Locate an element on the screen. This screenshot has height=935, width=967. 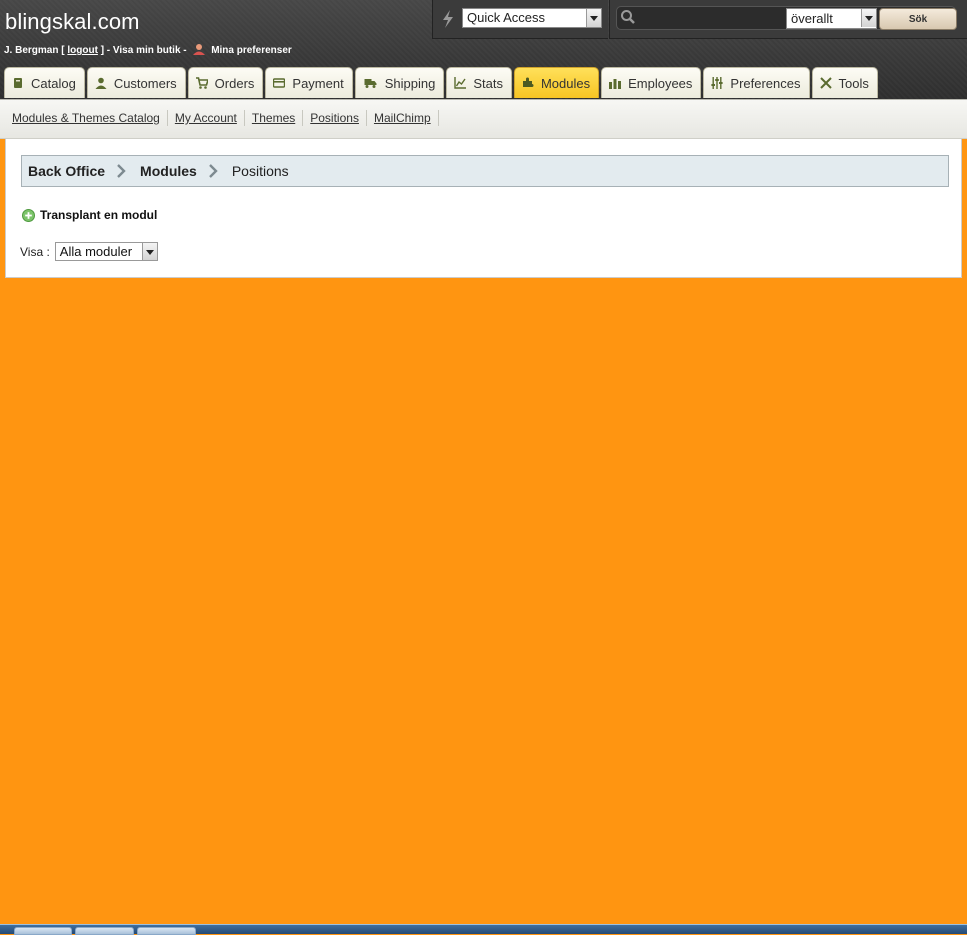
shop-name: blingskal.com is located at coordinates (72, 21).